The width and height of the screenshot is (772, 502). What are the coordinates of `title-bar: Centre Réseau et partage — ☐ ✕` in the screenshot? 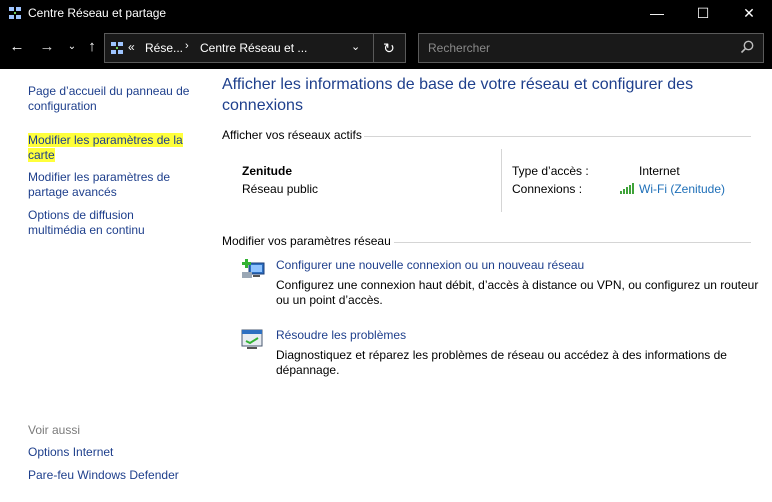 It's located at (386, 13).